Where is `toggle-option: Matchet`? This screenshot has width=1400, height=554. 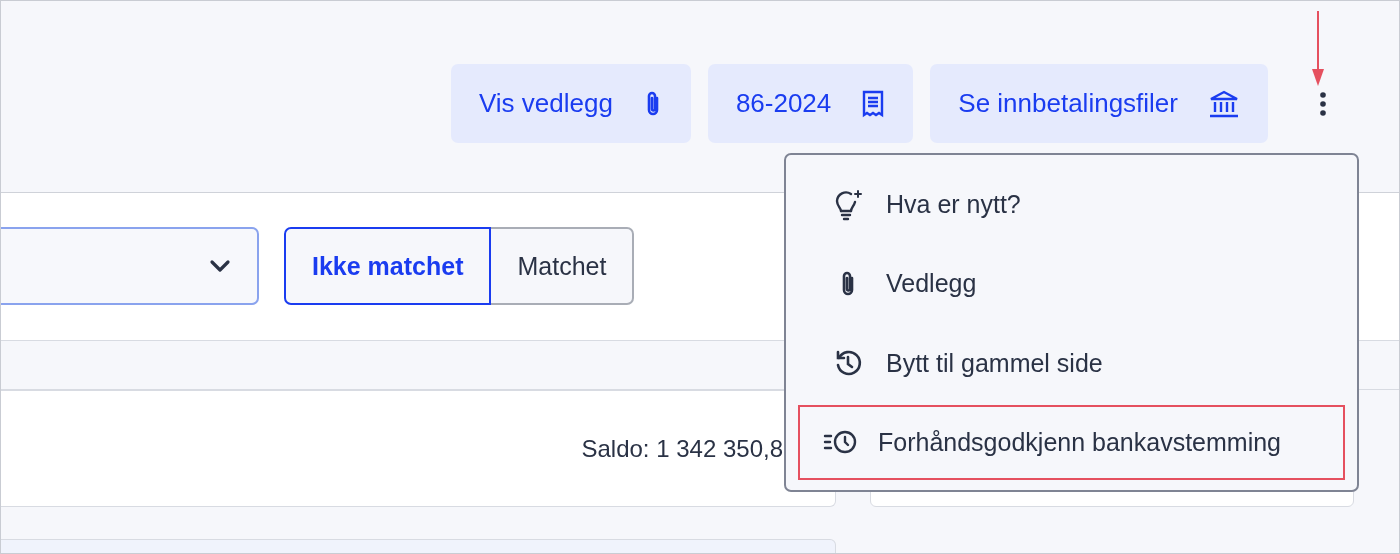
toggle-option: Matchet is located at coordinates (563, 266).